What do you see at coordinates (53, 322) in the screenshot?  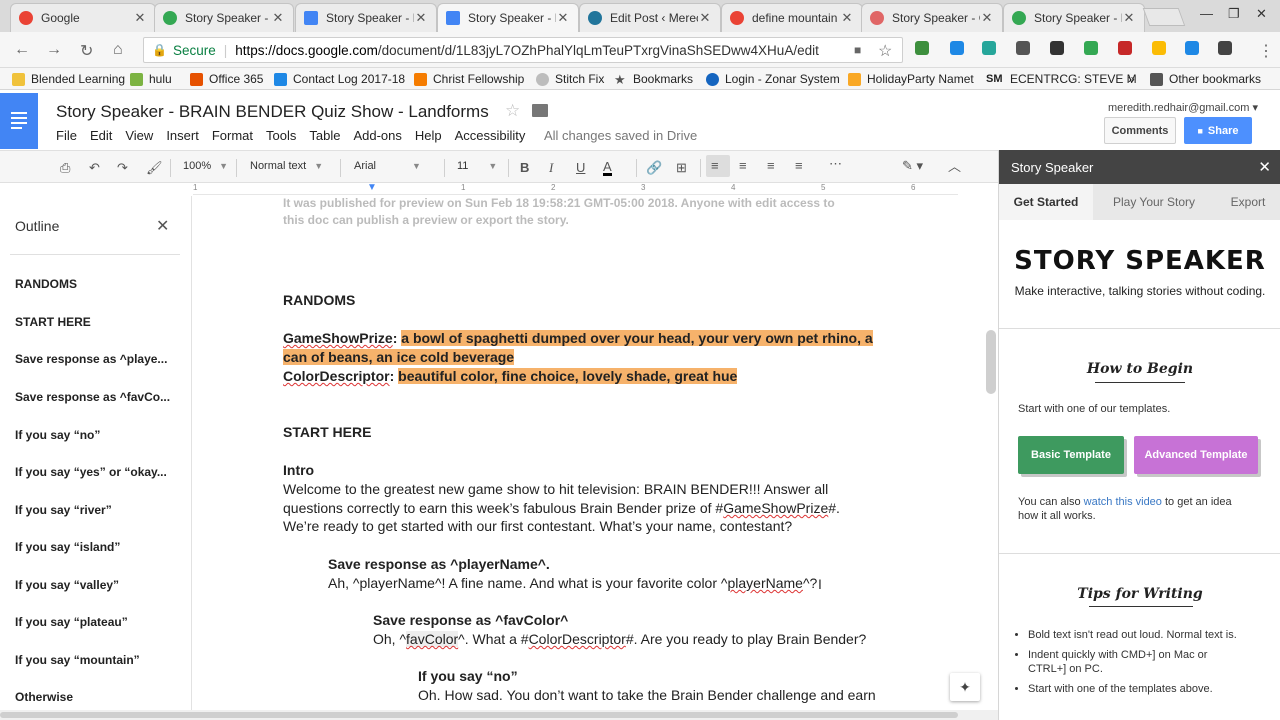 I see `outline-item: START HERE` at bounding box center [53, 322].